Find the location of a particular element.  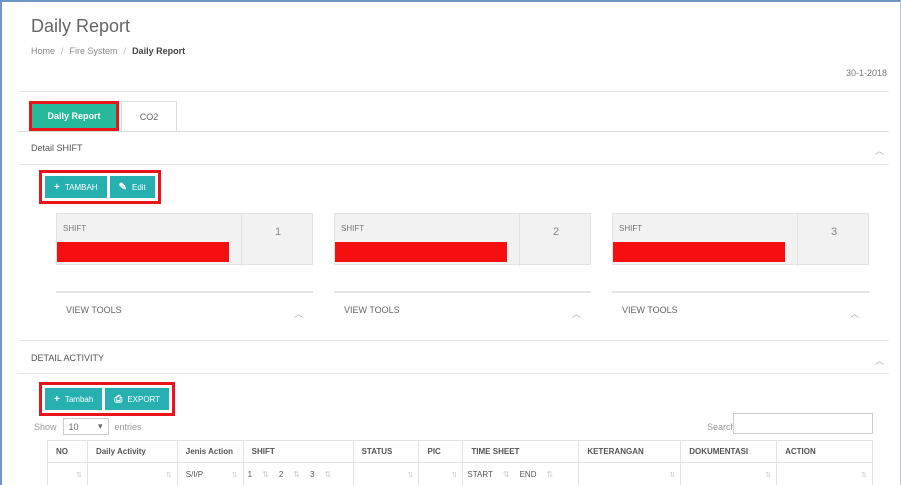

shift-number: 3 is located at coordinates (833, 240).